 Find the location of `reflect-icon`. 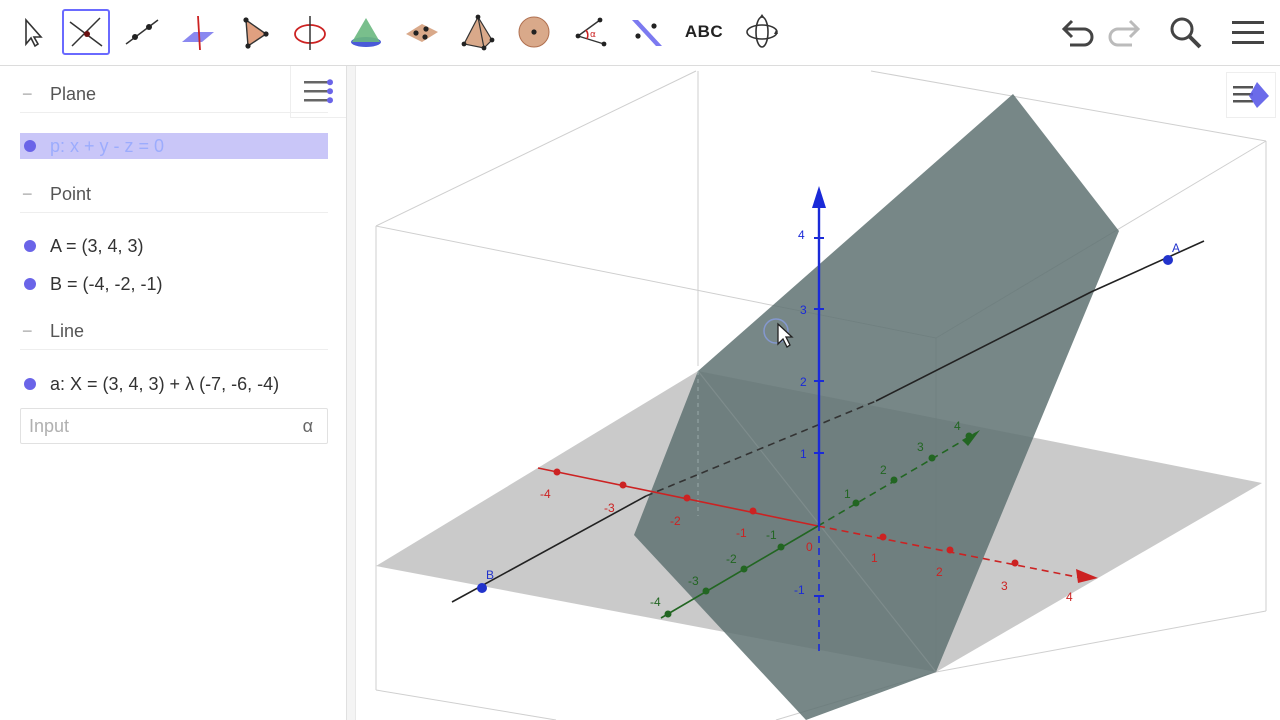

reflect-icon is located at coordinates (647, 33).